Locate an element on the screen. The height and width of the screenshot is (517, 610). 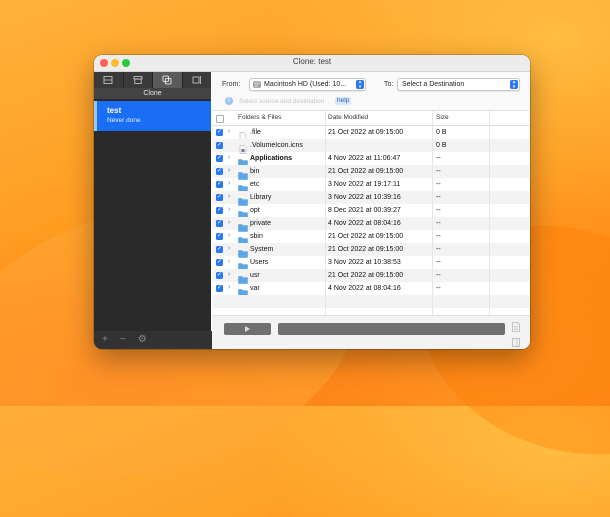
column-header-size: Size is located at coordinates (442, 117).